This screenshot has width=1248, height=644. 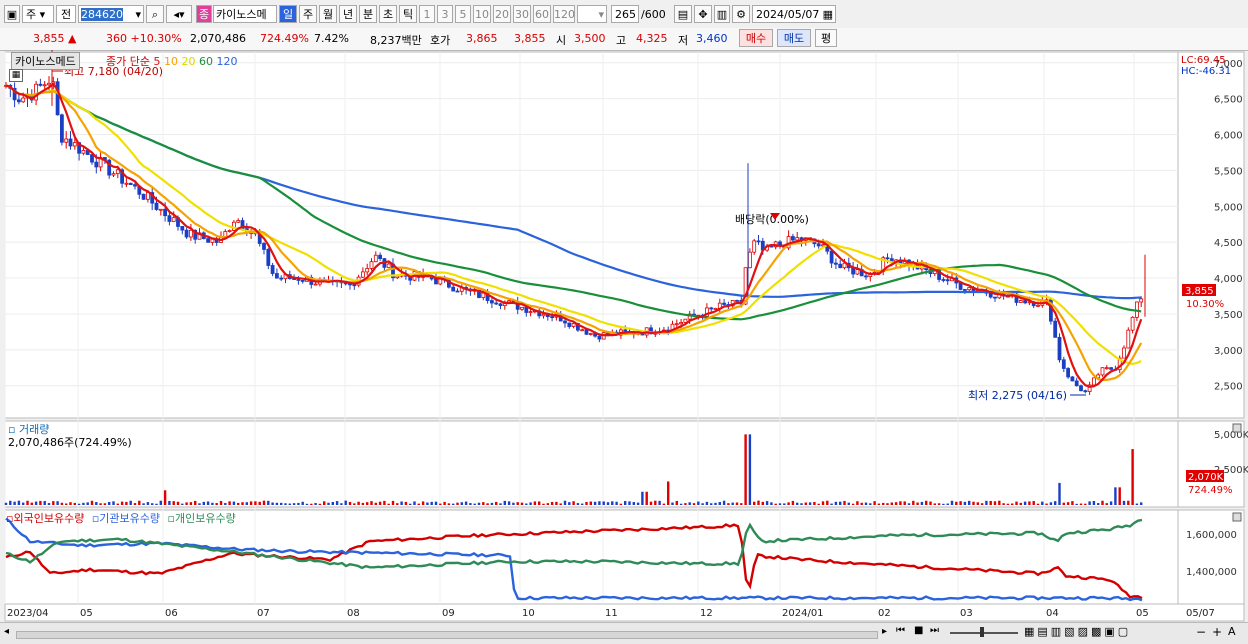 I want to click on ma-20-label: 20, so click(x=188, y=61).